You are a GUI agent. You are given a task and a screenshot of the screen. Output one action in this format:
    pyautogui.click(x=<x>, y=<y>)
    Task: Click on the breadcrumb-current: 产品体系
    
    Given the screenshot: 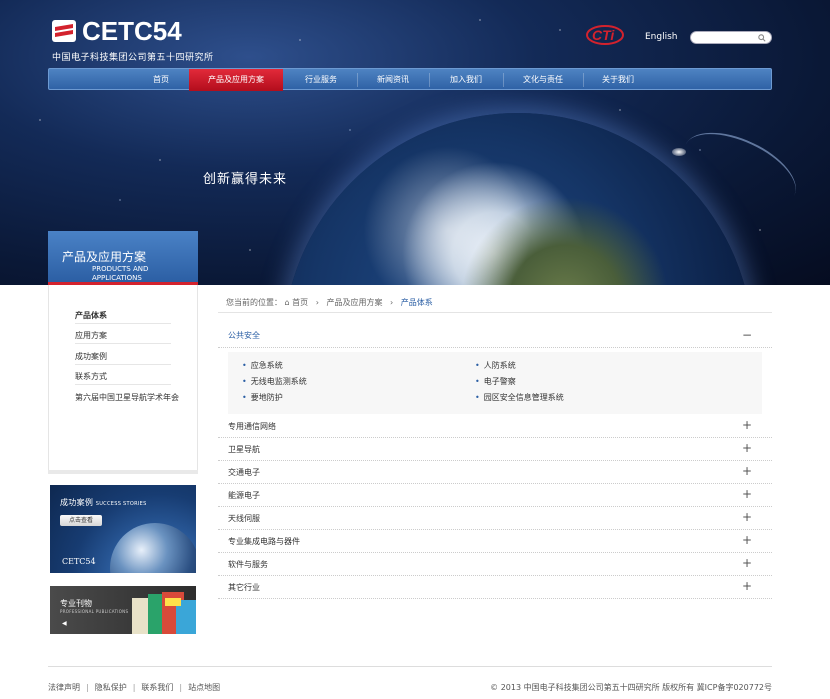 What is the action you would take?
    pyautogui.click(x=416, y=302)
    